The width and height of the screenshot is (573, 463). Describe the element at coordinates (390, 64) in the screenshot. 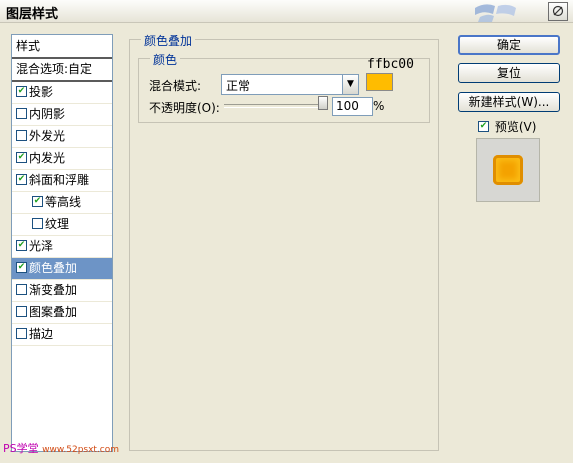

I see `color-hex-label: ffbc00` at that location.